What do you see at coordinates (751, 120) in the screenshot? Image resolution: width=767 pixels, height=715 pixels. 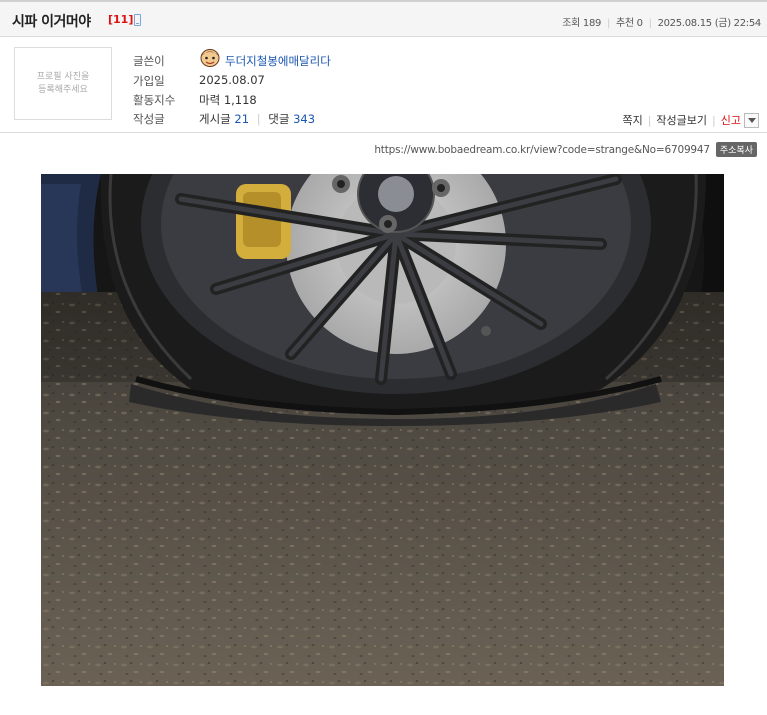 I see `chevron-down-icon` at bounding box center [751, 120].